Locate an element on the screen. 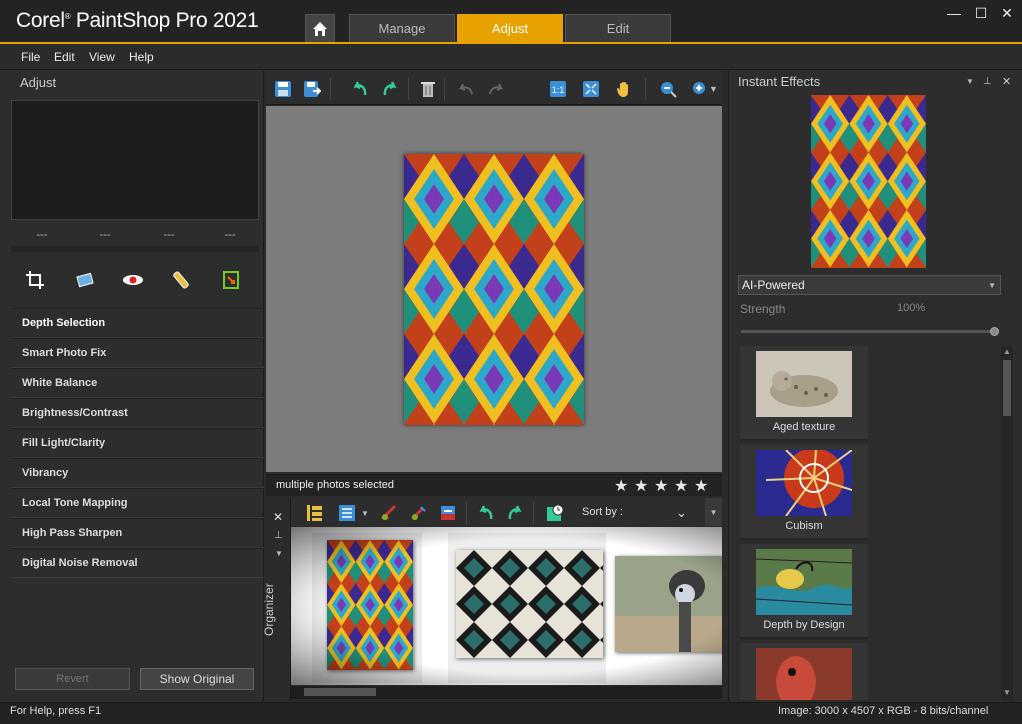 The width and height of the screenshot is (1022, 724). batch-process-icon is located at coordinates (448, 513).